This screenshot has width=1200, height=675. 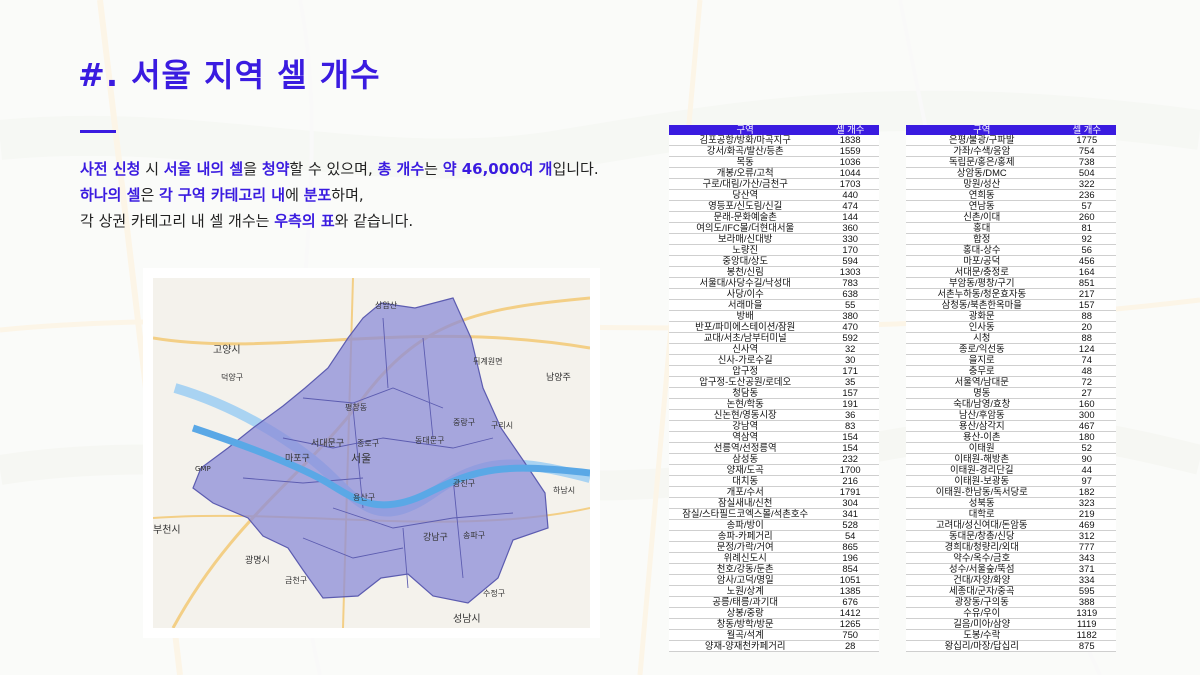 I want to click on desc-segment: 사전 신청, so click(x=110, y=169).